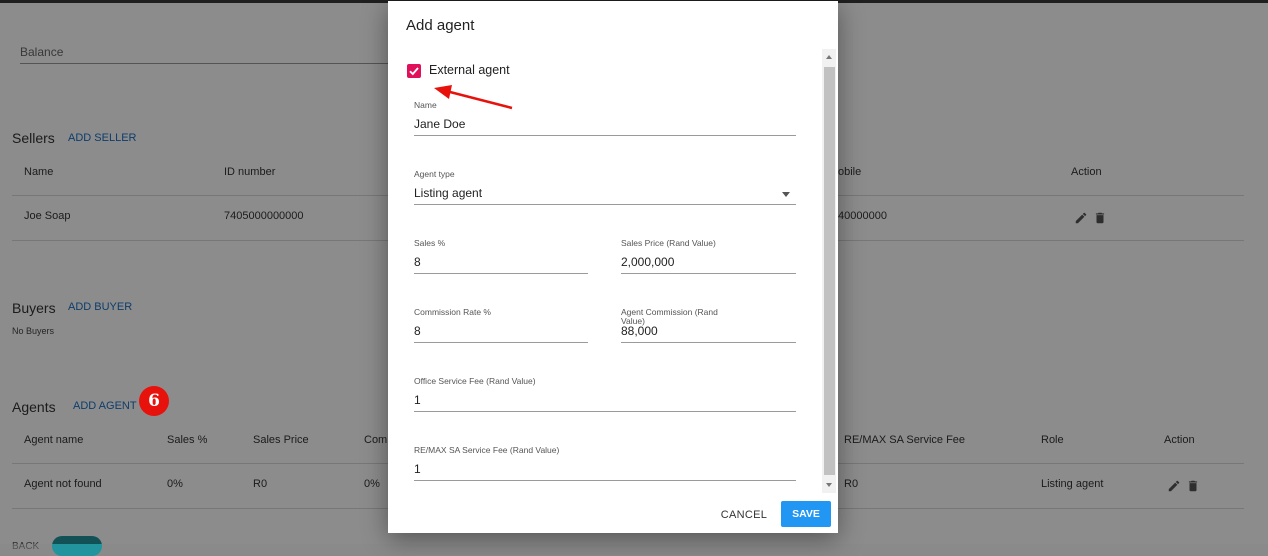 The image size is (1268, 556). I want to click on annotation-arrow, so click(473, 97).